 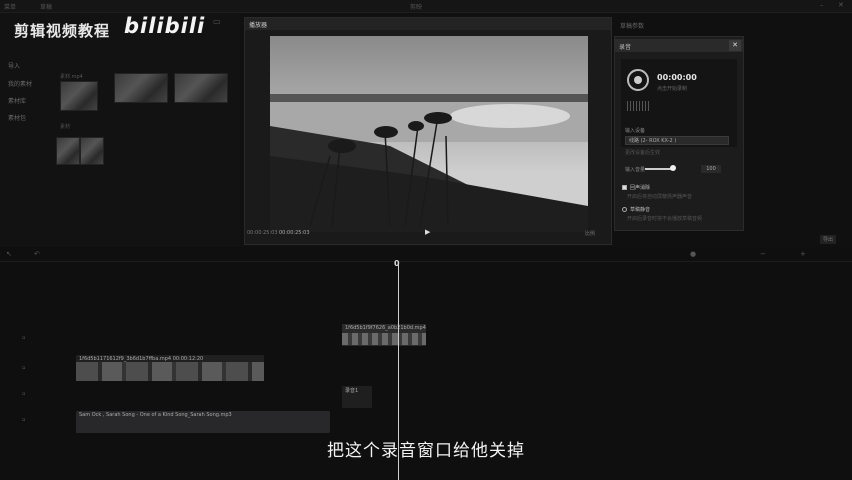 What do you see at coordinates (385, 328) in the screenshot?
I see `clip-label: 1f6d5b1f9f7626_a0b21b0d.mp4` at bounding box center [385, 328].